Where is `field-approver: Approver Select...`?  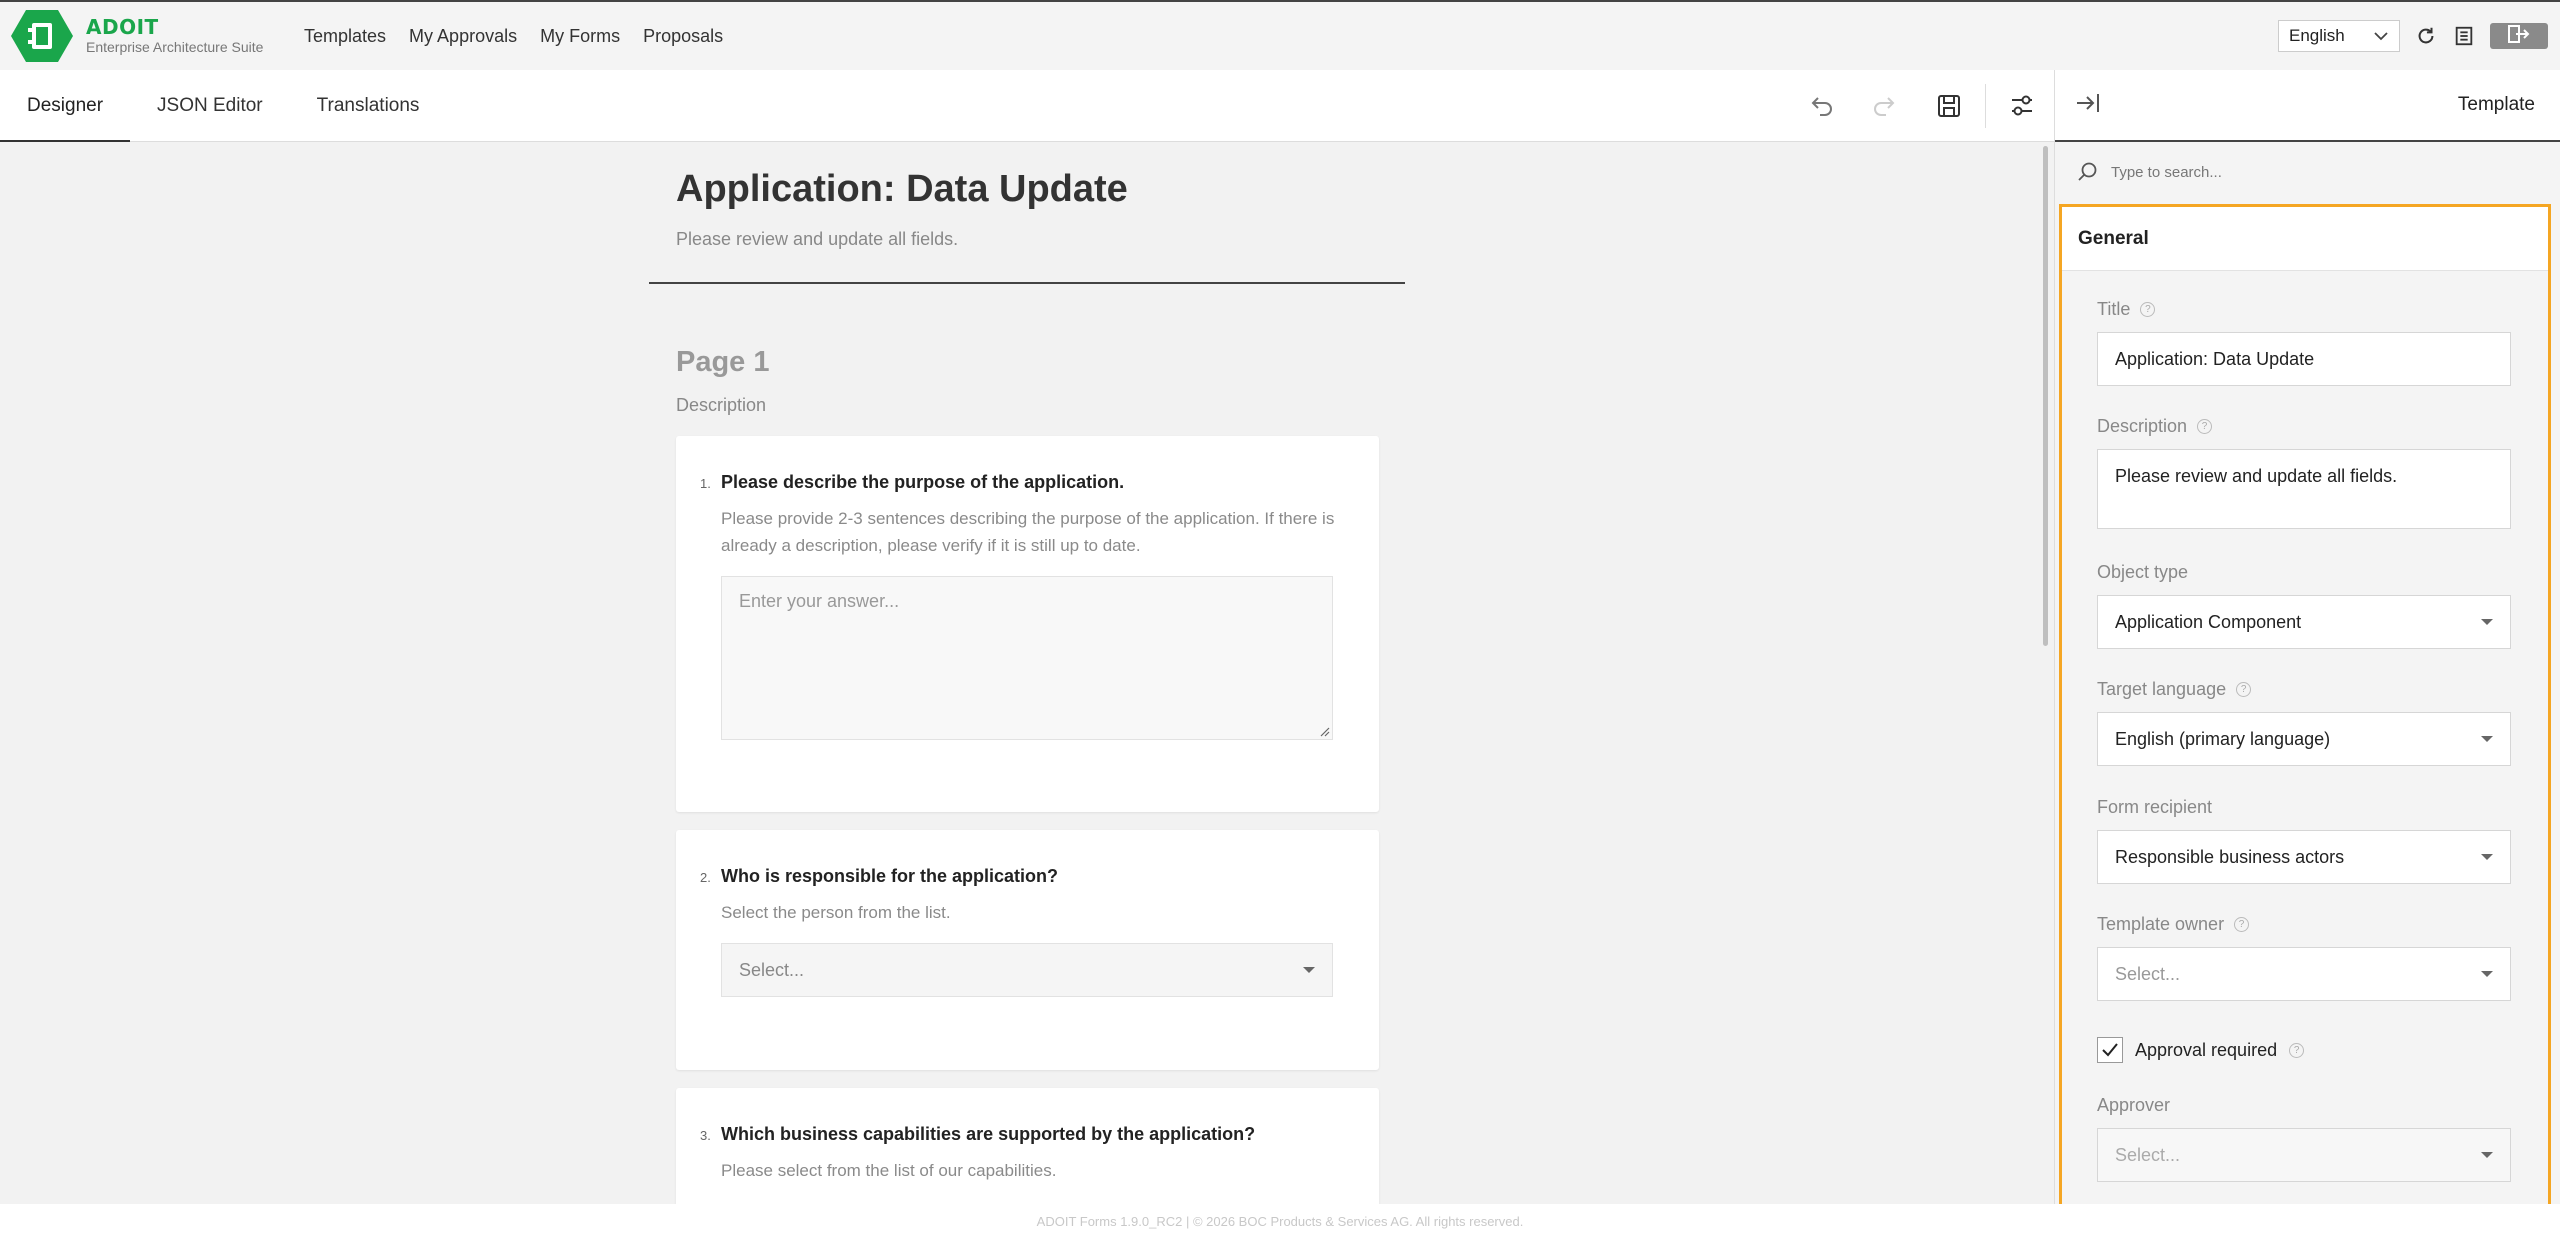
field-approver: Approver Select... is located at coordinates (2304, 1138).